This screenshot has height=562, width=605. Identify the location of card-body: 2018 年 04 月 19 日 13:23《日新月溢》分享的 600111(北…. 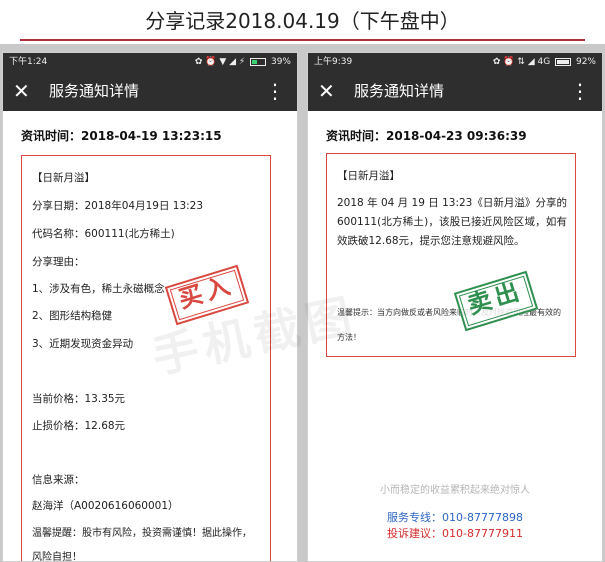
(452, 222).